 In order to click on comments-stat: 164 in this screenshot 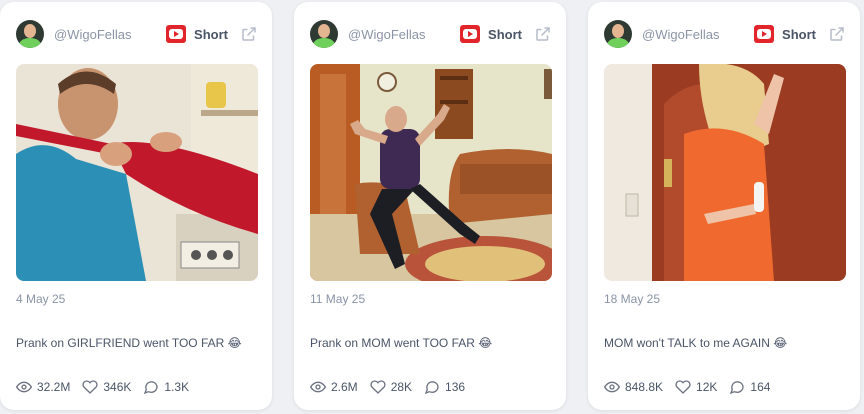, I will do `click(749, 387)`.